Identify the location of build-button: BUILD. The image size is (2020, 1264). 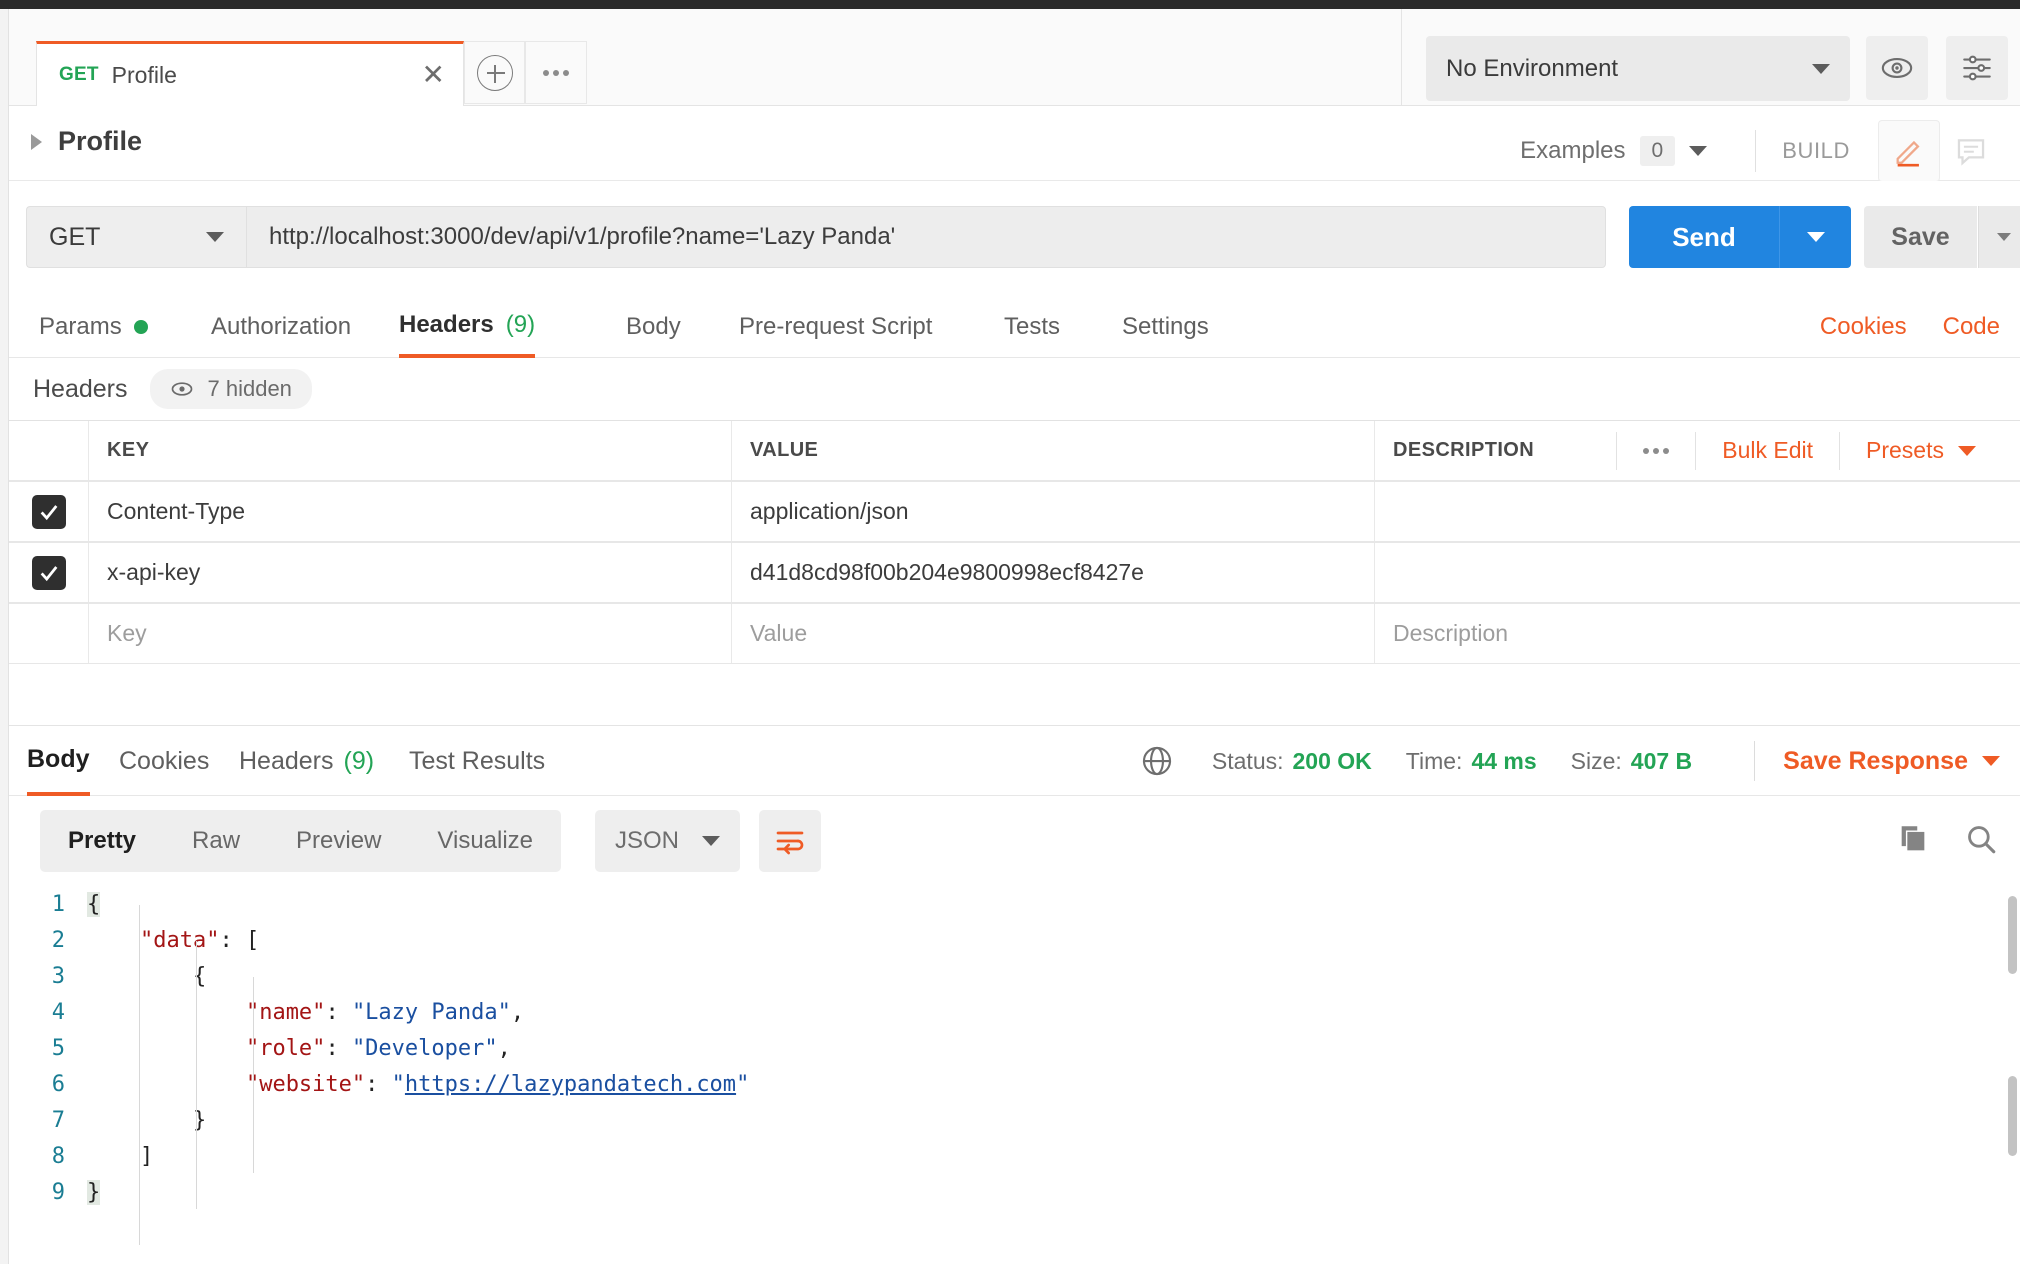
(1816, 151).